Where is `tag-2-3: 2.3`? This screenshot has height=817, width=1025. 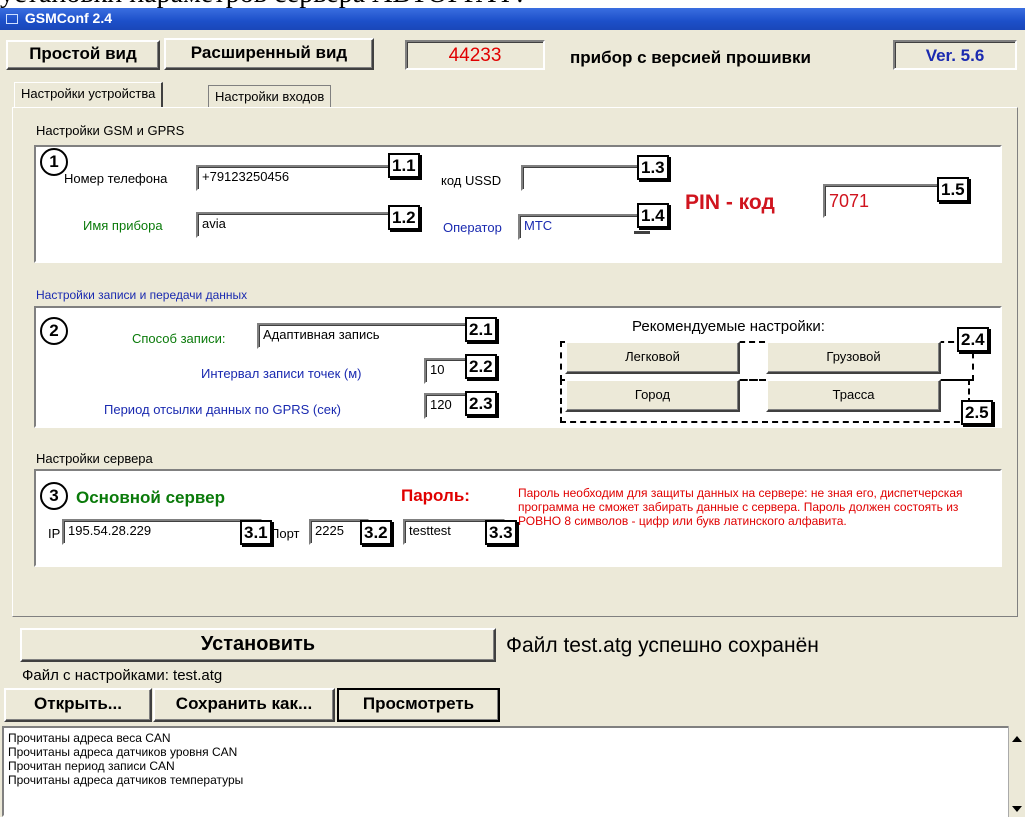 tag-2-3: 2.3 is located at coordinates (481, 403).